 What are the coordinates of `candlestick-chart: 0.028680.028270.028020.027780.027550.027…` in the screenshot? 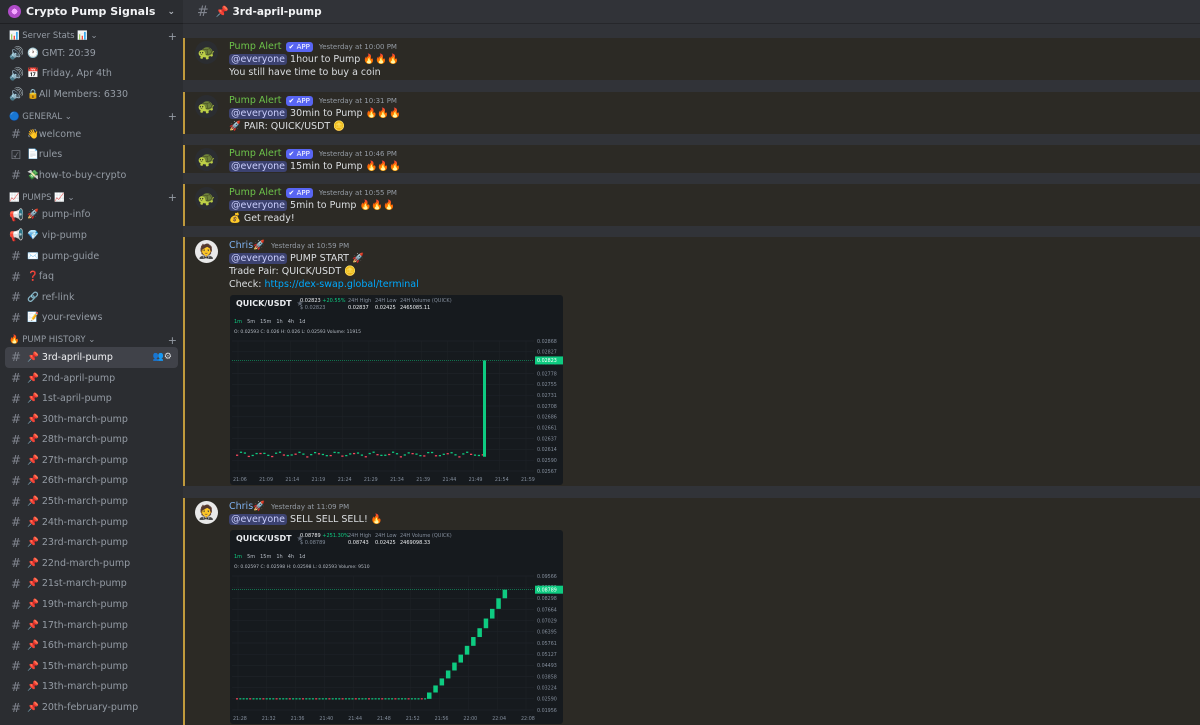 It's located at (396, 390).